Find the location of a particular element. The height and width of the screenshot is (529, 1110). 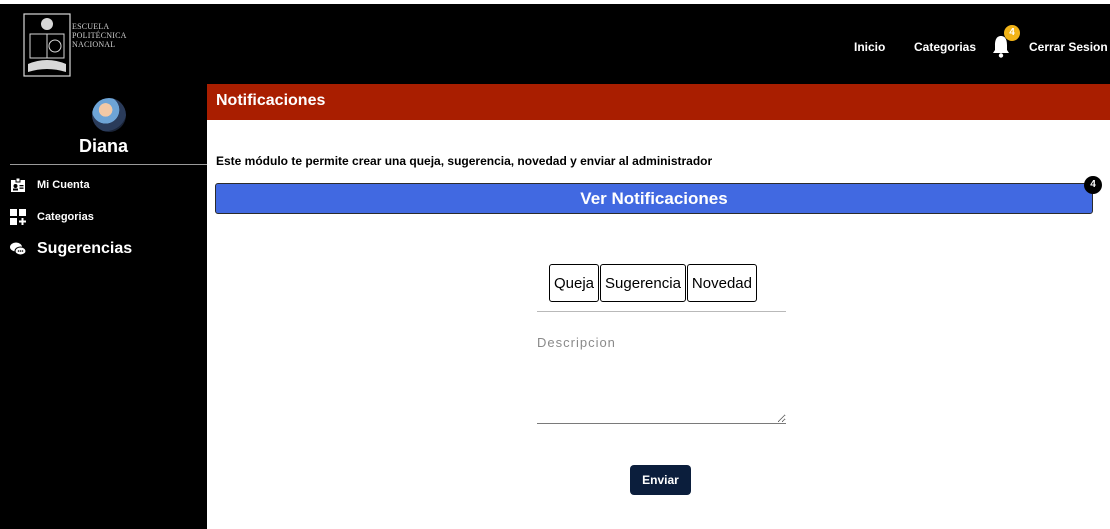

logo-text: ESCUELA POLITÉCNICA NACIONAL is located at coordinates (99, 35).